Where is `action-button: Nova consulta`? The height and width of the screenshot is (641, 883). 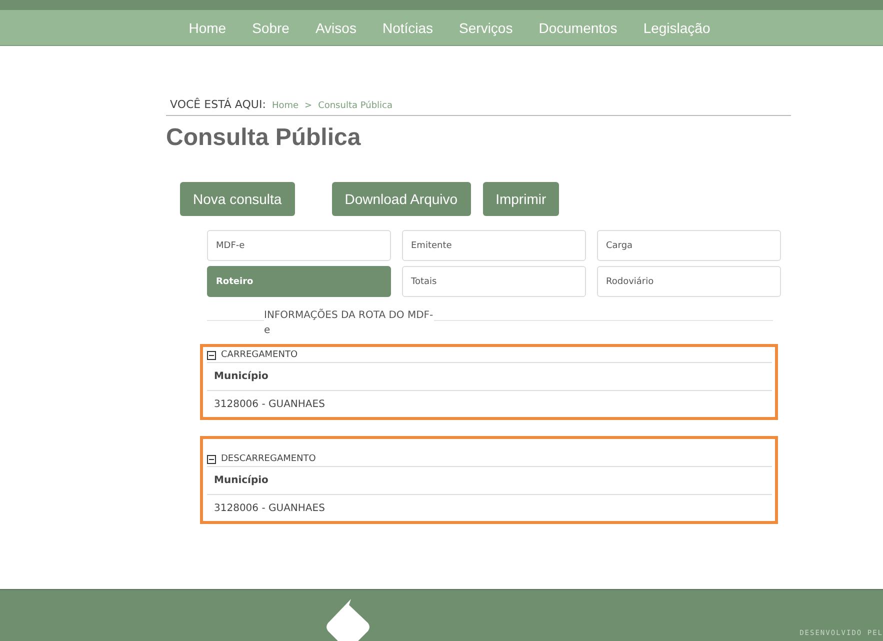
action-button: Nova consulta is located at coordinates (237, 199).